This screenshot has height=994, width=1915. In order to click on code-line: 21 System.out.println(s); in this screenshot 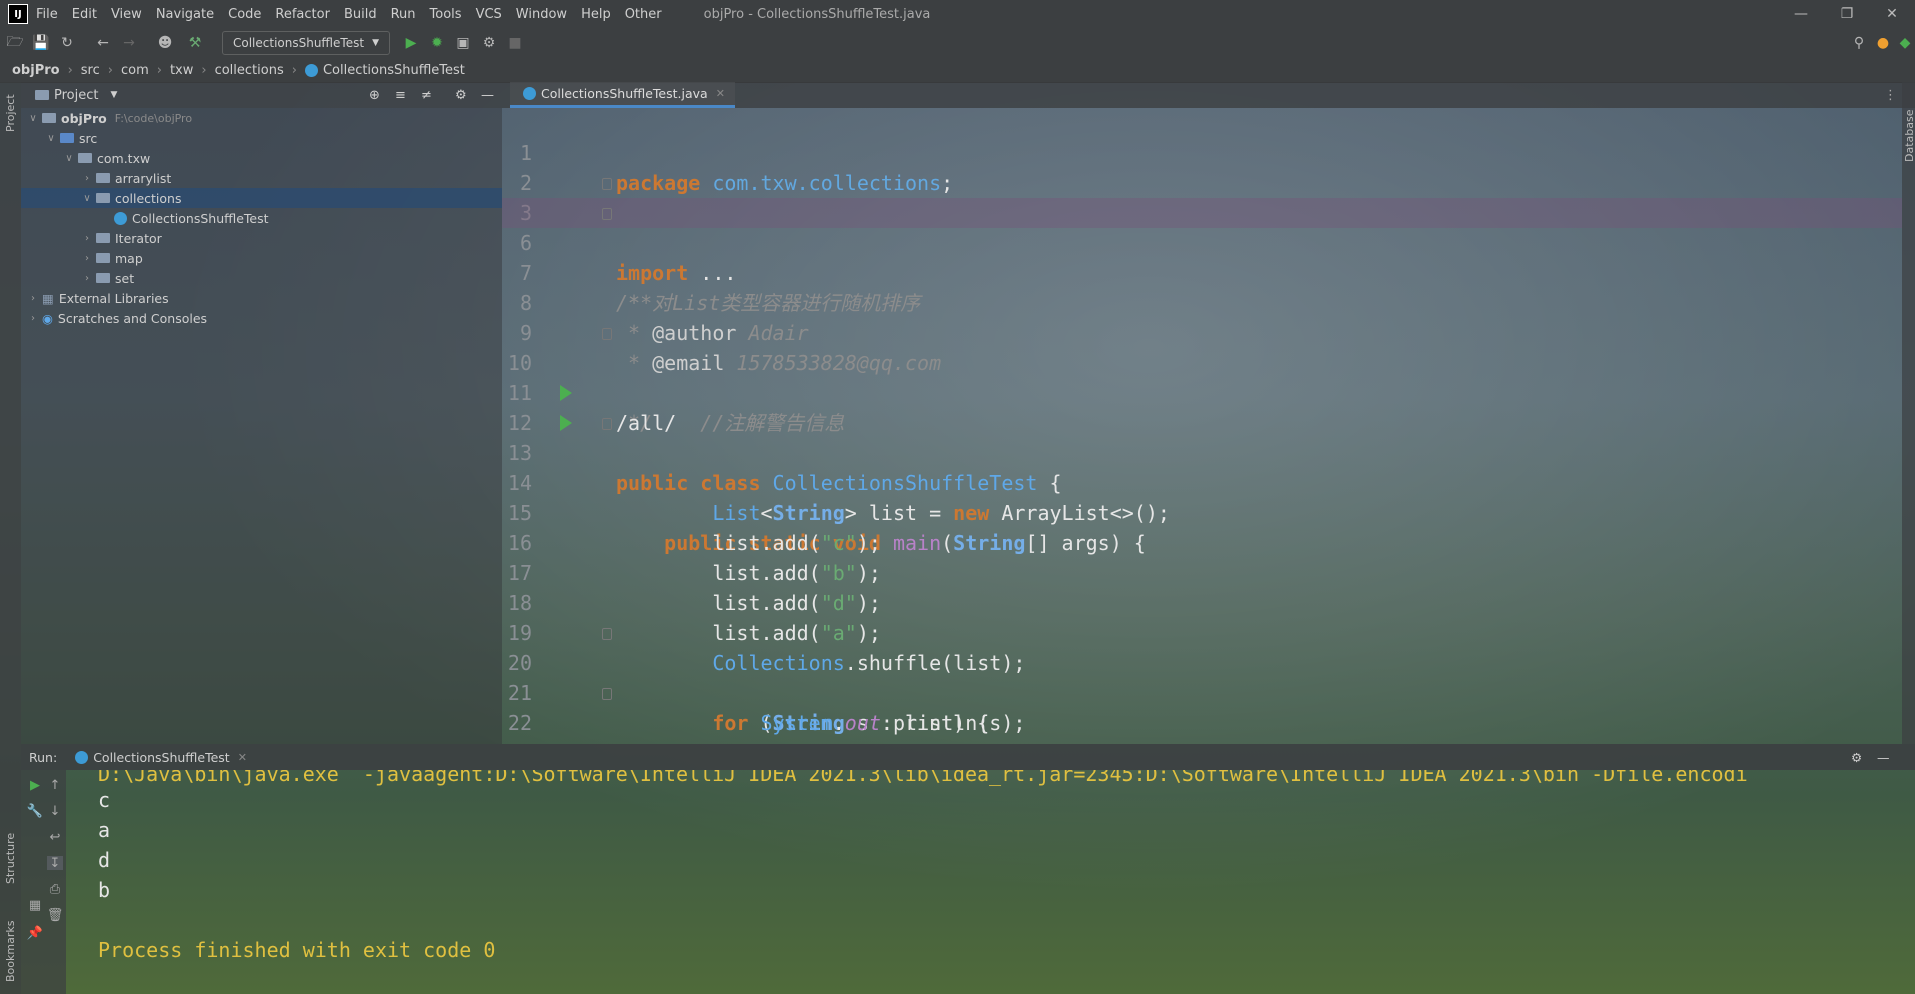, I will do `click(1202, 691)`.